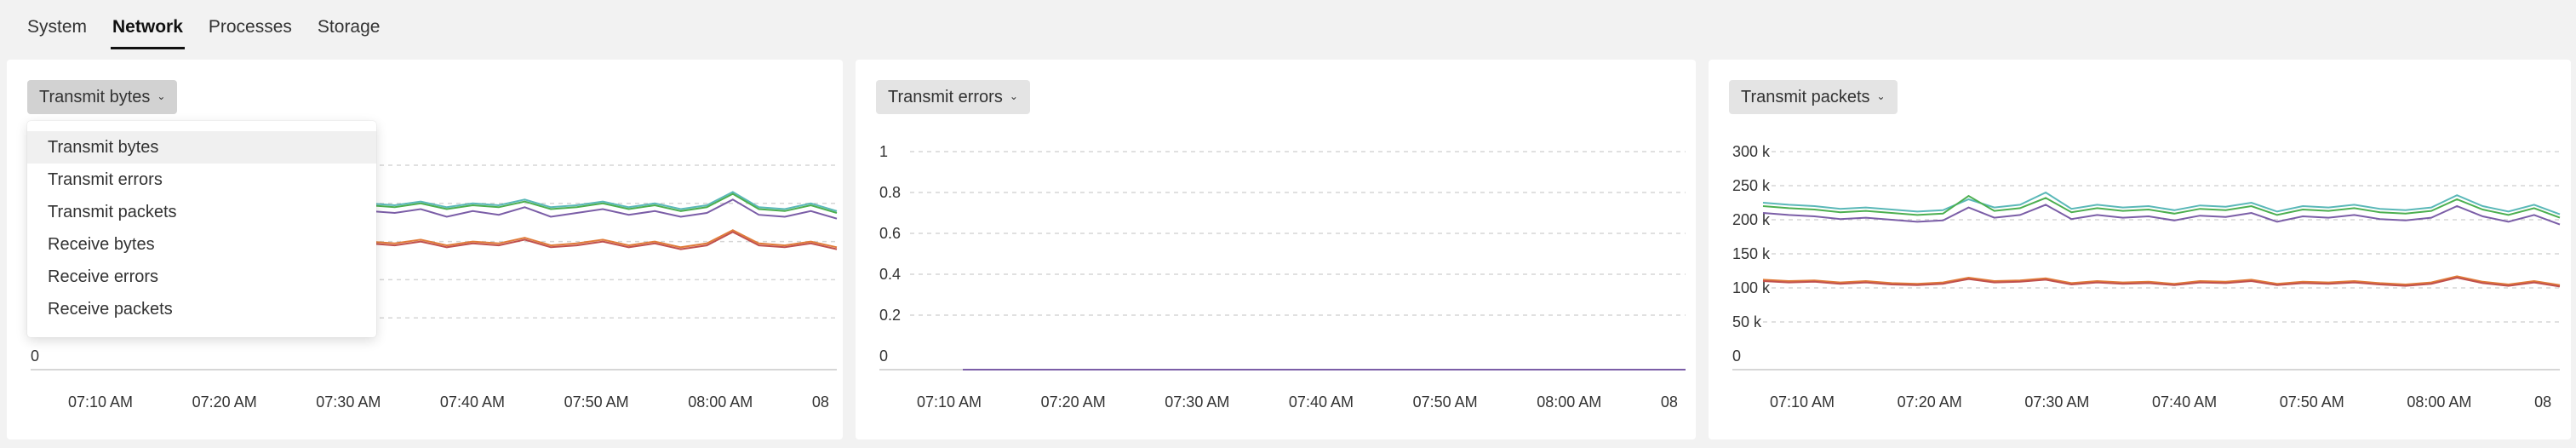 The height and width of the screenshot is (448, 2576). I want to click on menu-item-transmit-errors: Transmit errors, so click(202, 180).